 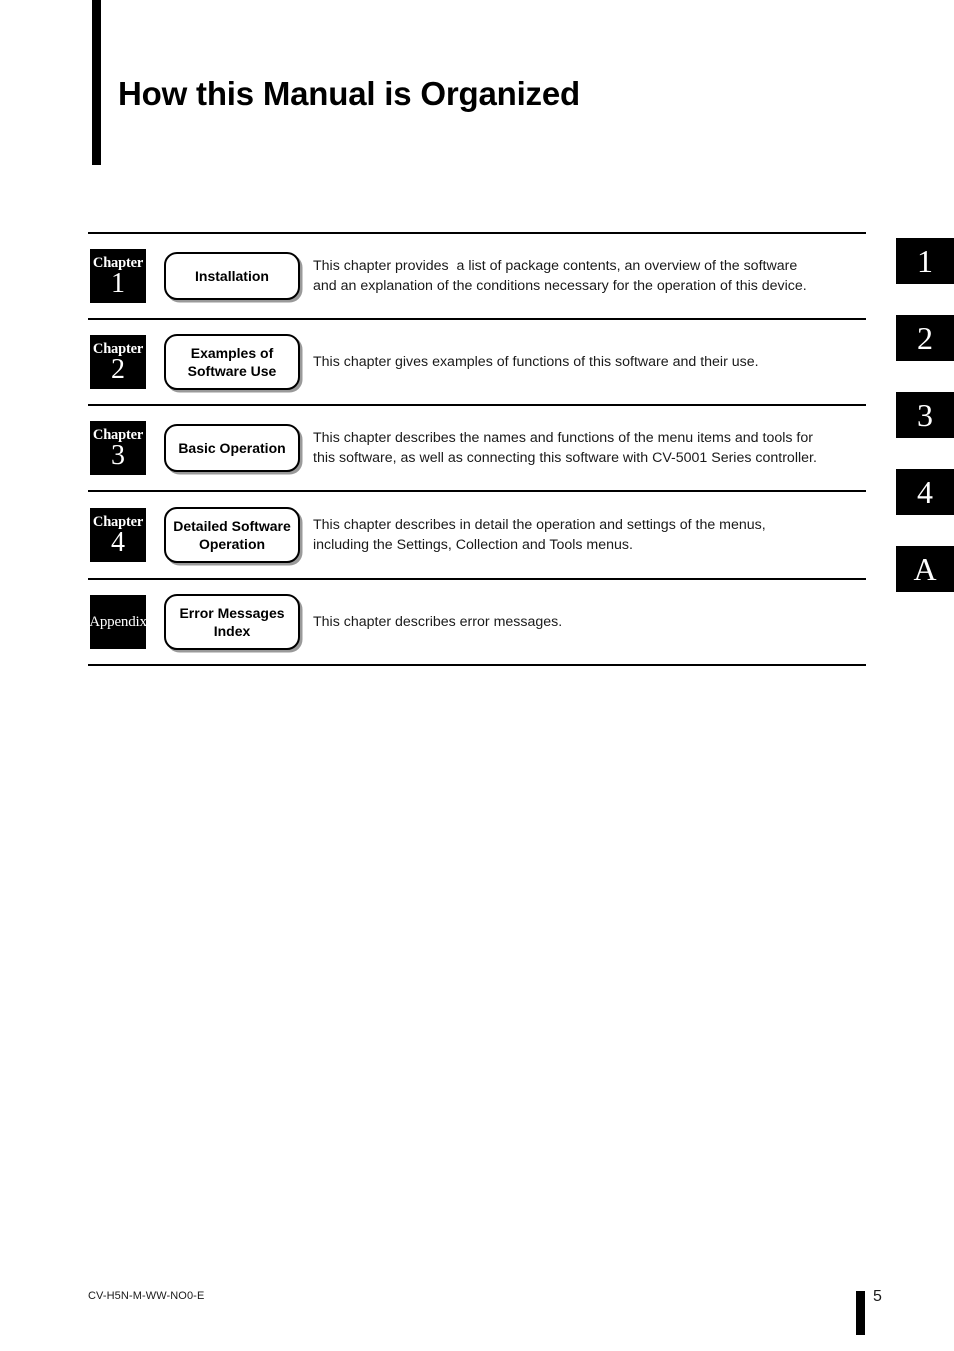 What do you see at coordinates (232, 353) in the screenshot?
I see `chapter-title-line: Examples of` at bounding box center [232, 353].